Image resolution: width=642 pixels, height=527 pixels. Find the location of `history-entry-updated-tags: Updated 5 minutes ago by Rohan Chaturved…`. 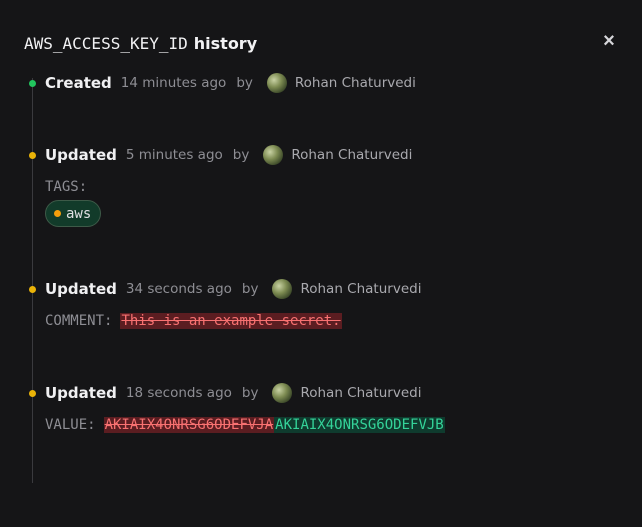

history-entry-updated-tags: Updated 5 minutes ago by Rohan Chaturved… is located at coordinates (220, 155).